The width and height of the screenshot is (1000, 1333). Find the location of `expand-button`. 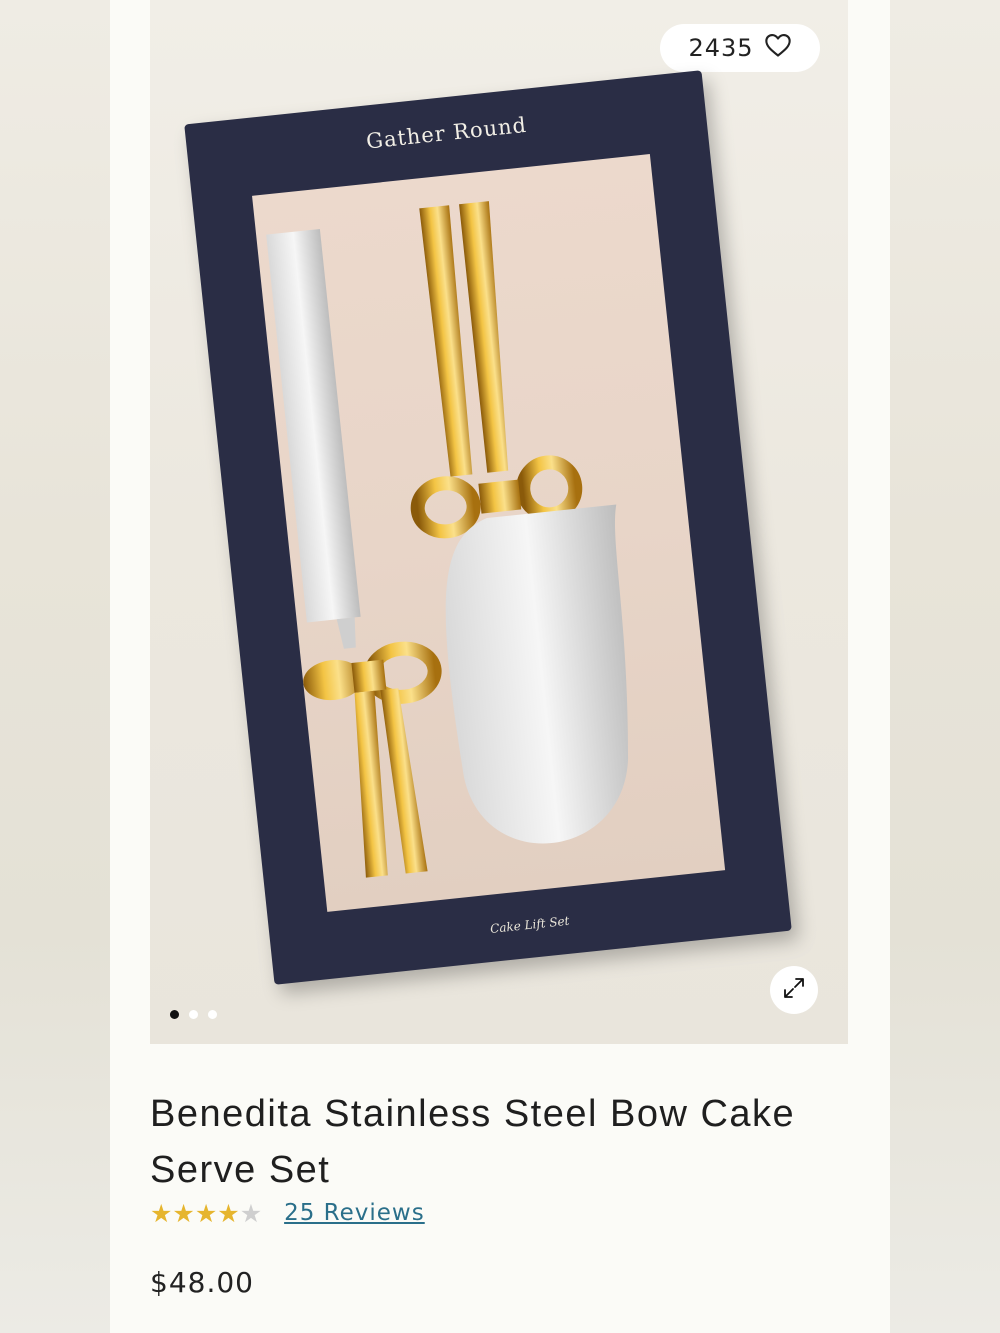

expand-button is located at coordinates (794, 990).